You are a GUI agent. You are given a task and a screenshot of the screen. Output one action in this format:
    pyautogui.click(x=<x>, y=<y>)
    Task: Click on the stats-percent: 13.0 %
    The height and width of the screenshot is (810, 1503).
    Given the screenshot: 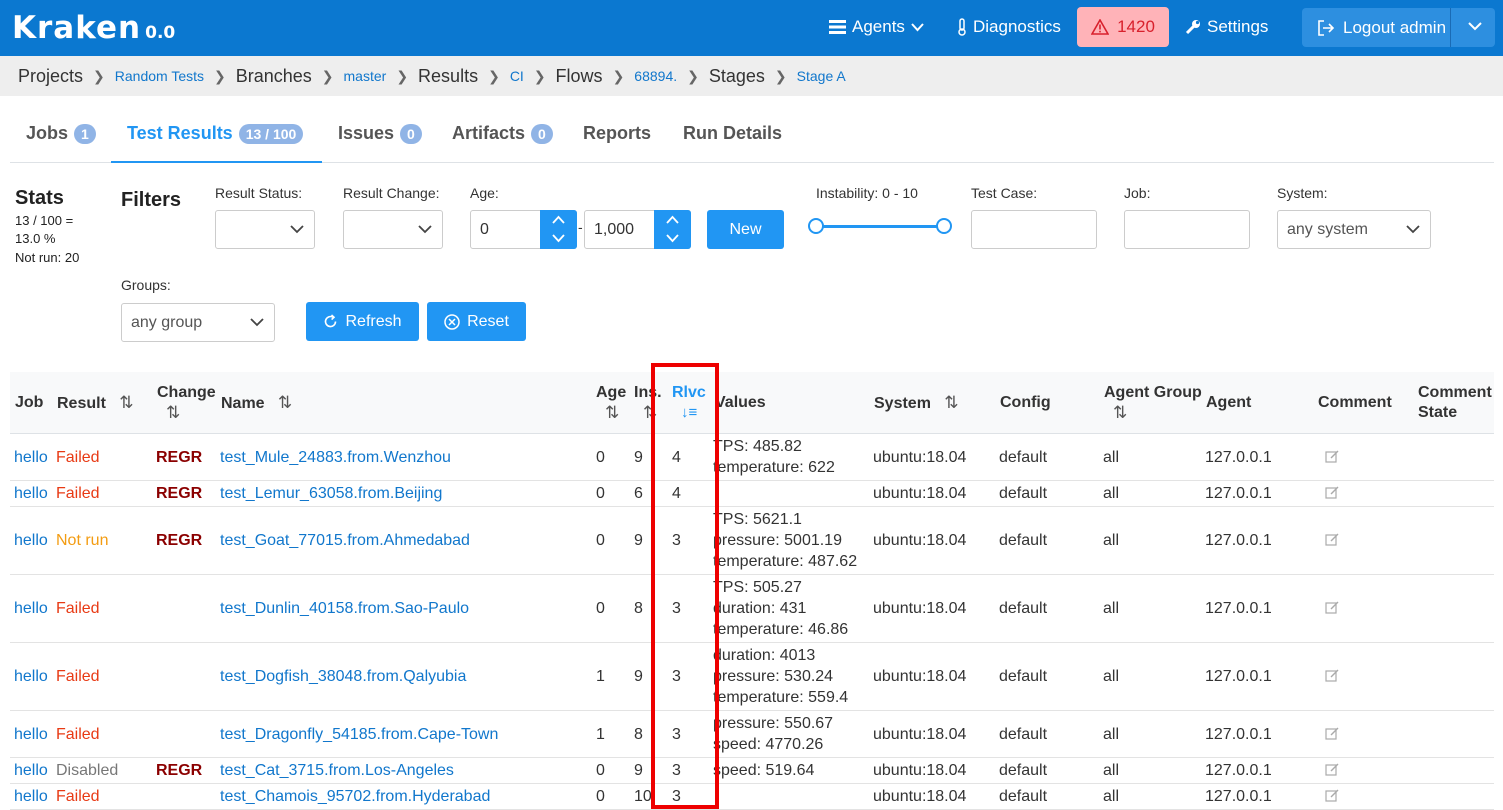 What is the action you would take?
    pyautogui.click(x=35, y=238)
    